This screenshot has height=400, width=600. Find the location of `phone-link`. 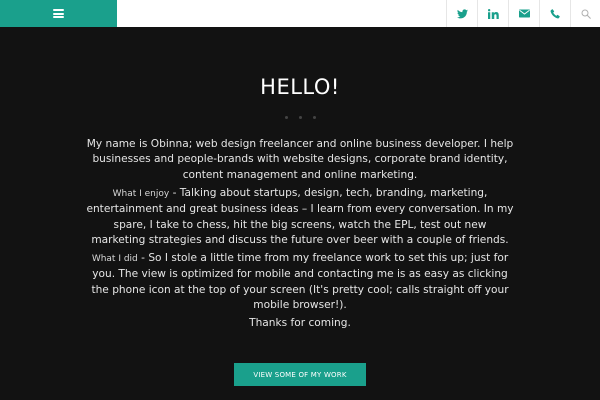

phone-link is located at coordinates (554, 13).